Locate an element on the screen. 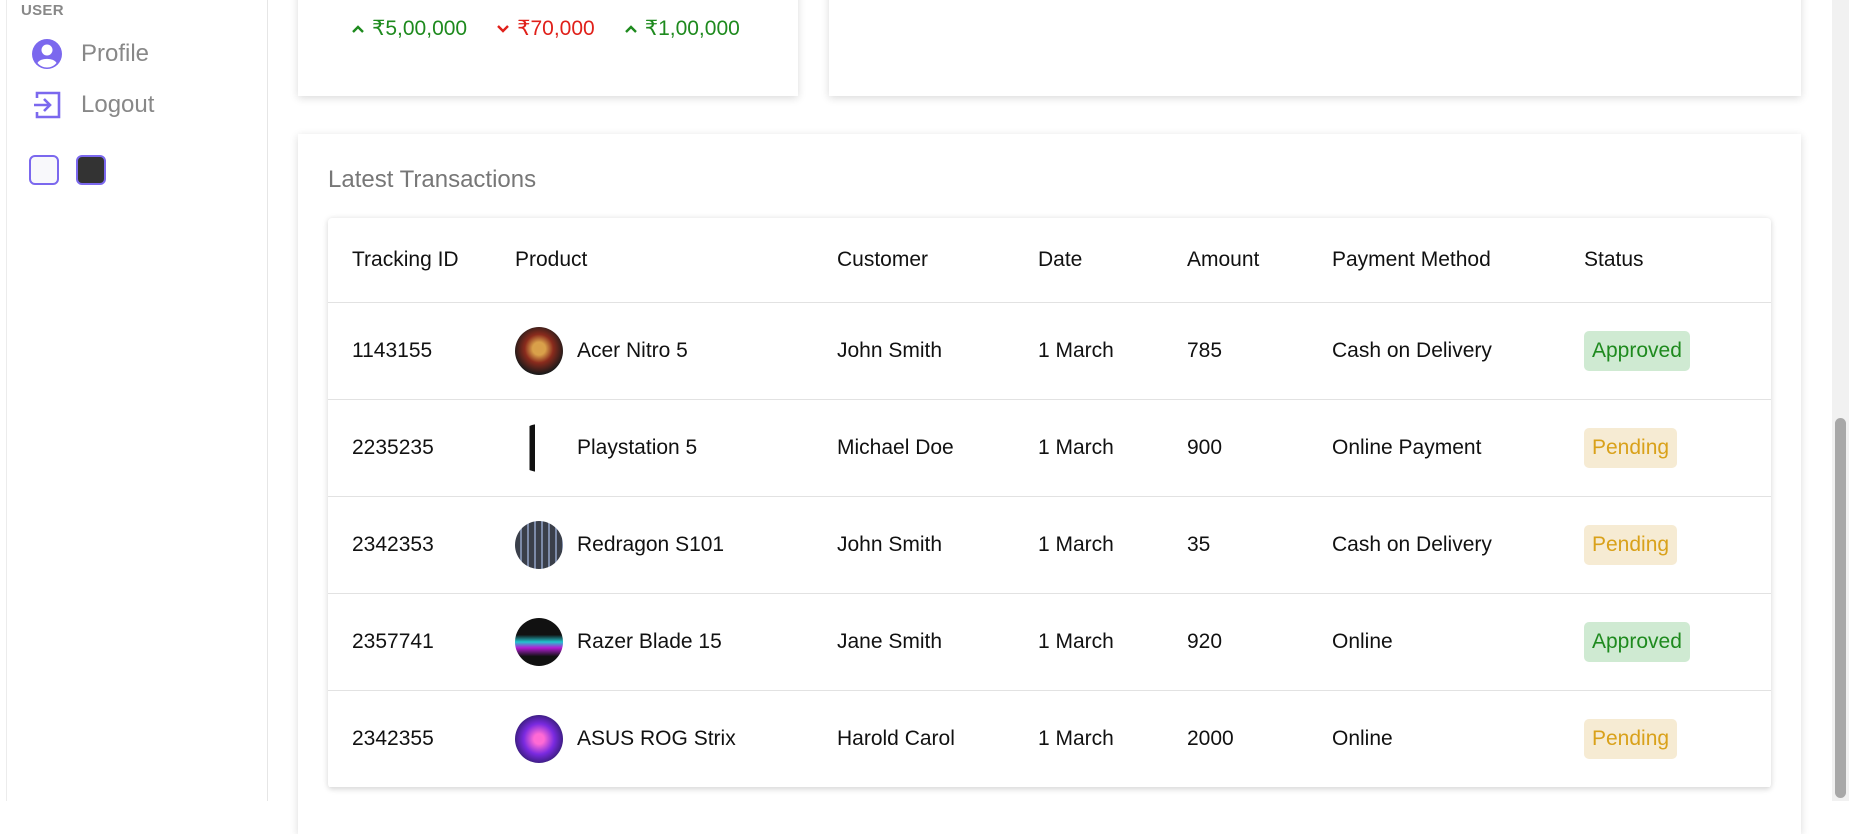  product-cell: Acer Nitro 5 is located at coordinates (652, 351).